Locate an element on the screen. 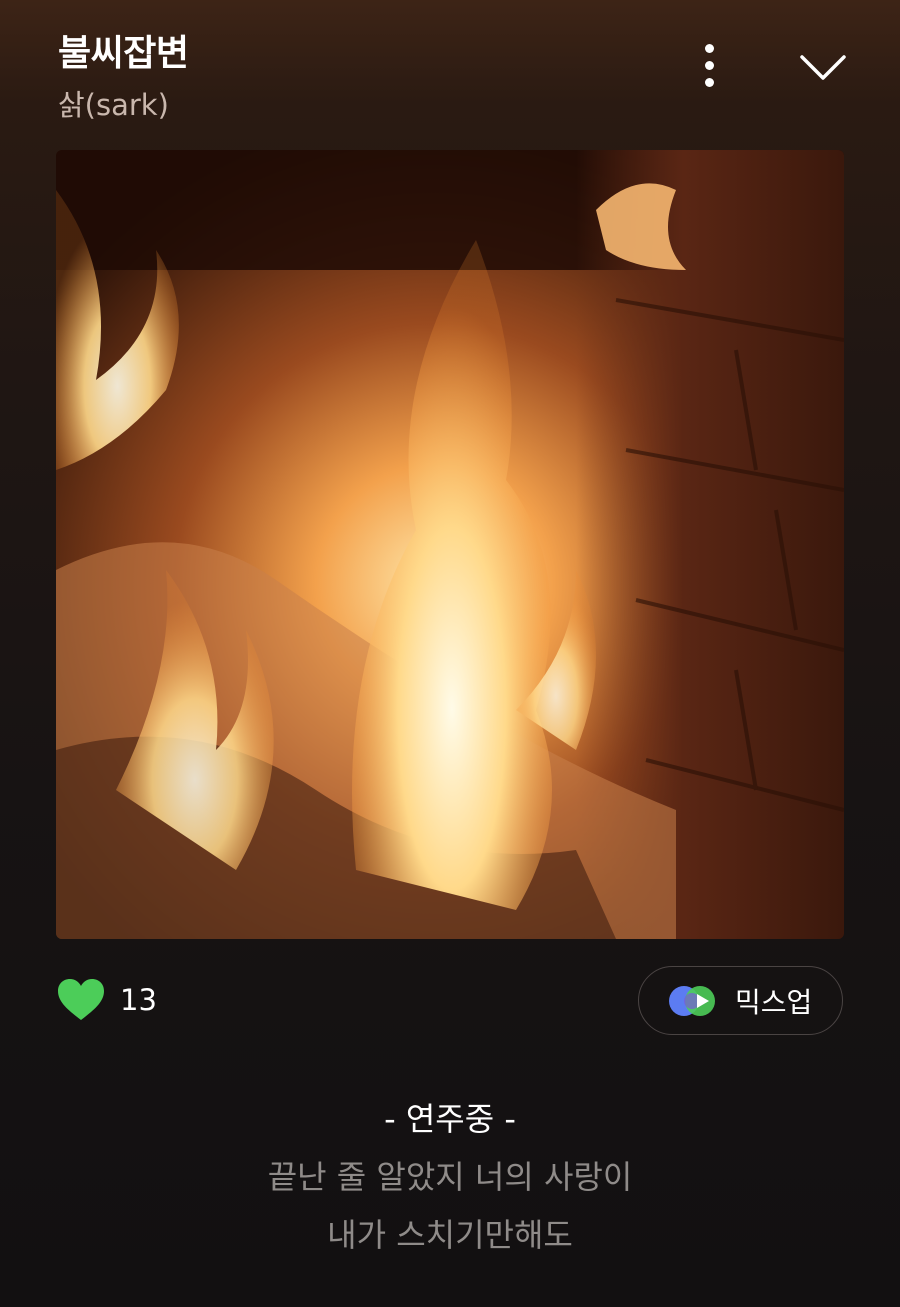  song-title: 불씨잡변 is located at coordinates (123, 53).